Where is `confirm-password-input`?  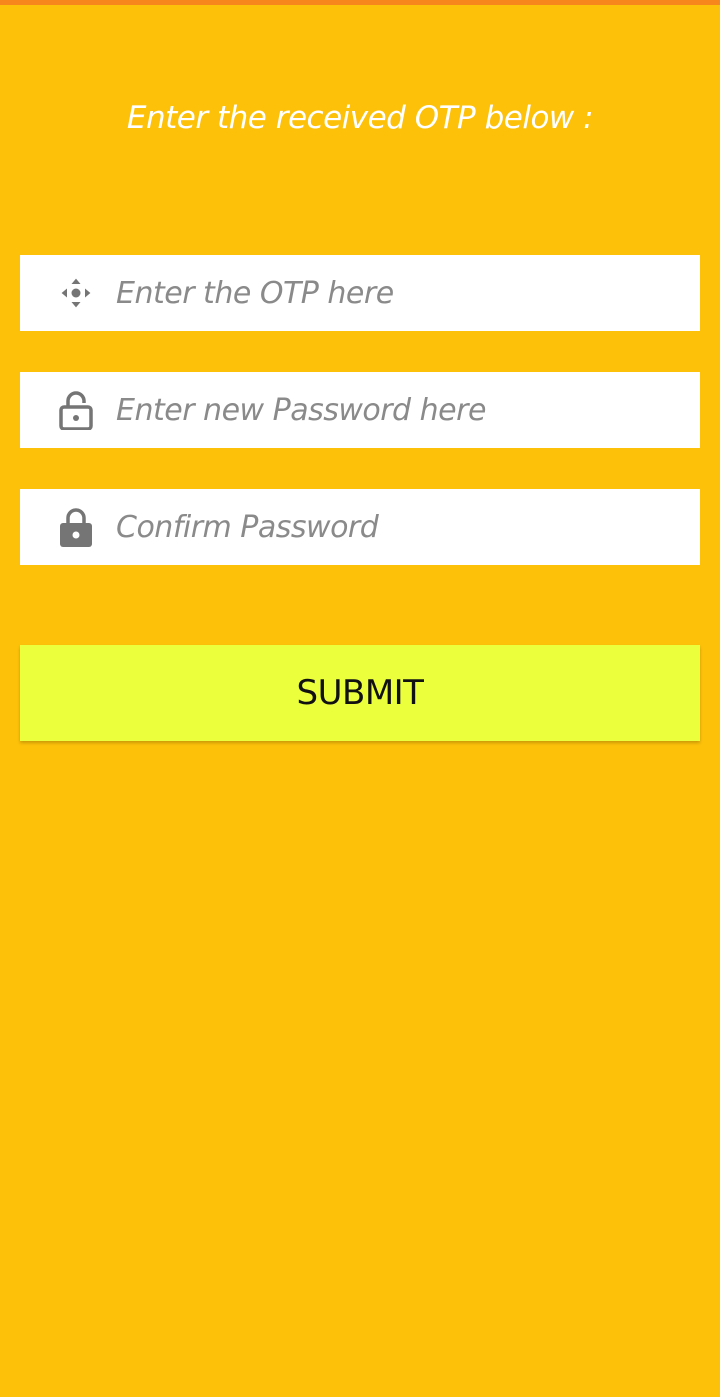 confirm-password-input is located at coordinates (396, 527).